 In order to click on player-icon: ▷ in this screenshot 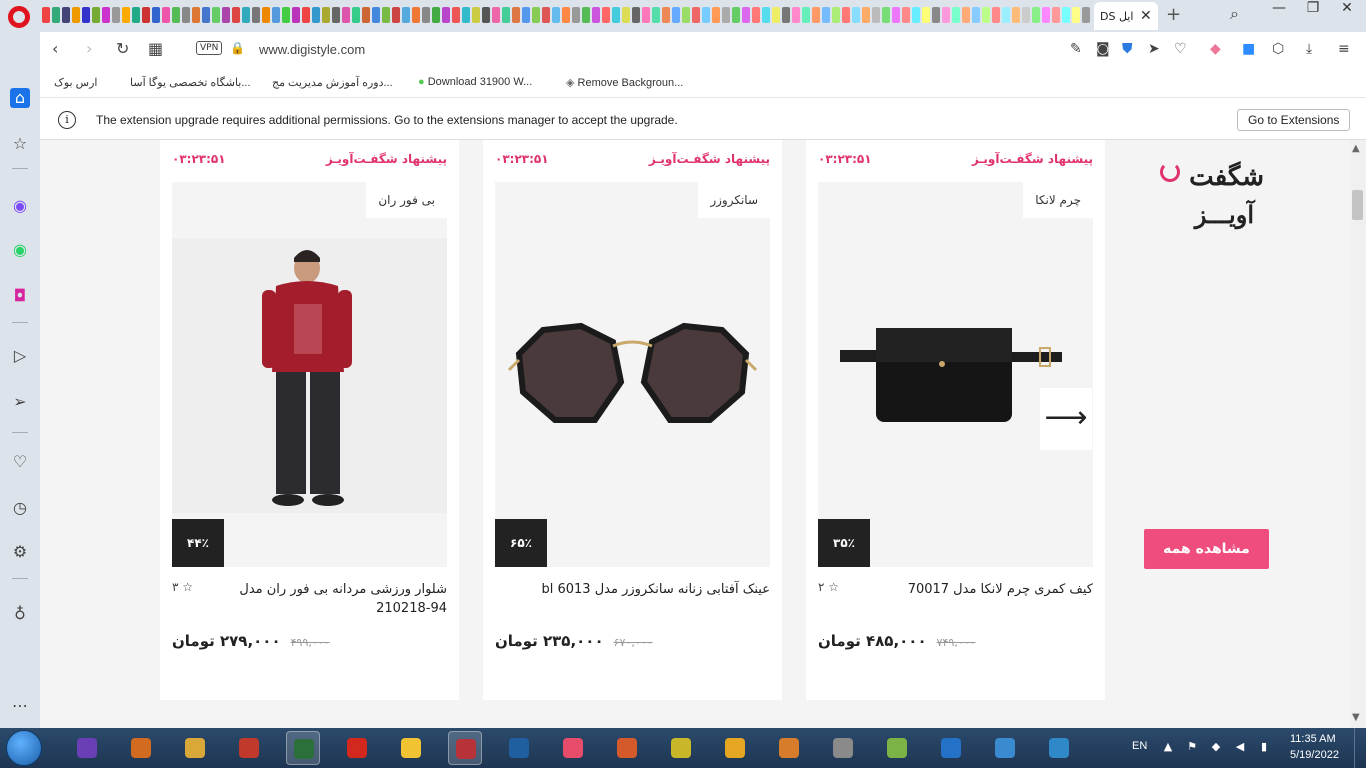, I will do `click(20, 356)`.